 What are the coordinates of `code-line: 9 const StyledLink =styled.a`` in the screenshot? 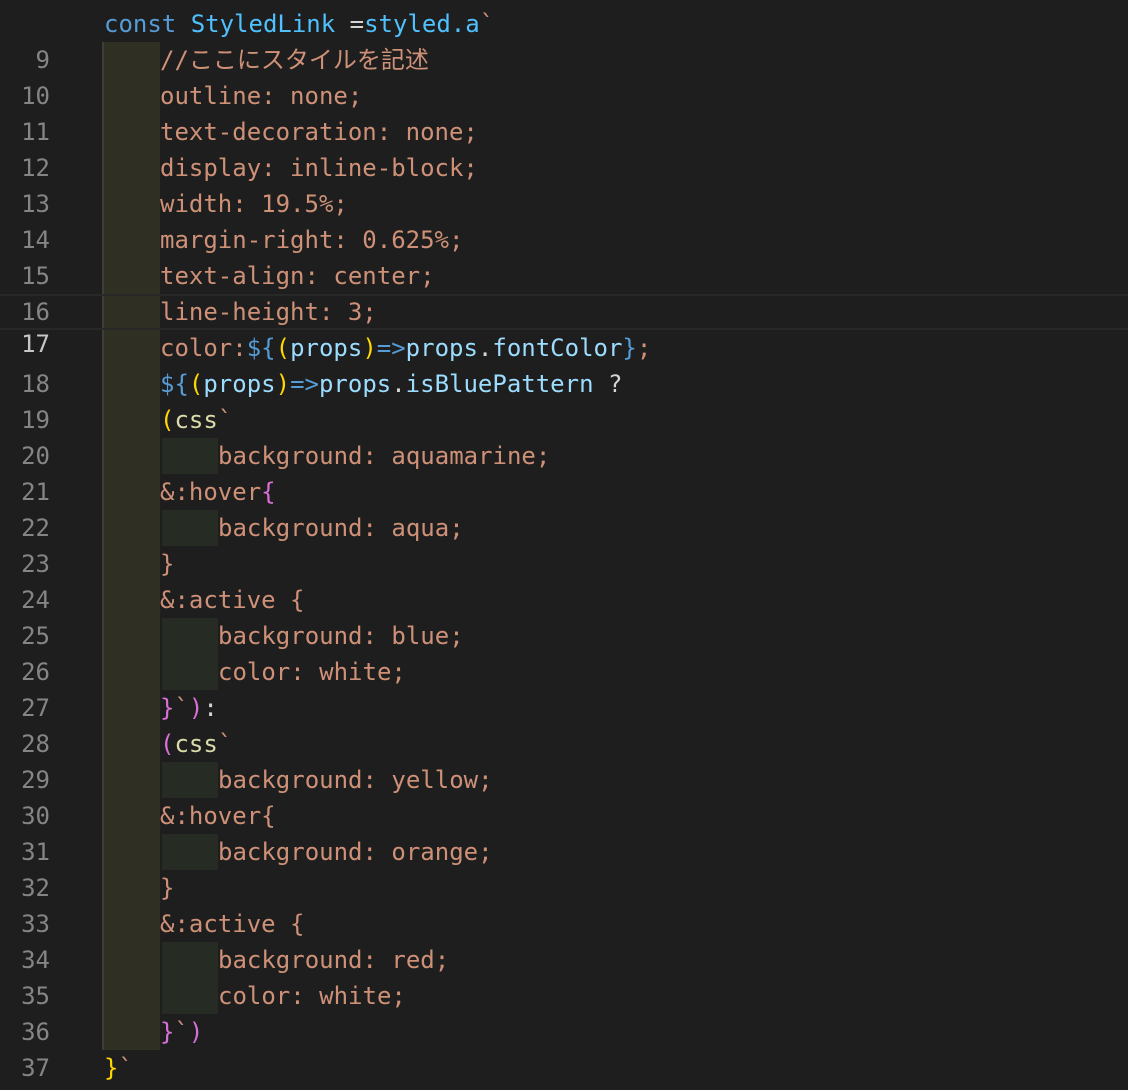 It's located at (564, 40).